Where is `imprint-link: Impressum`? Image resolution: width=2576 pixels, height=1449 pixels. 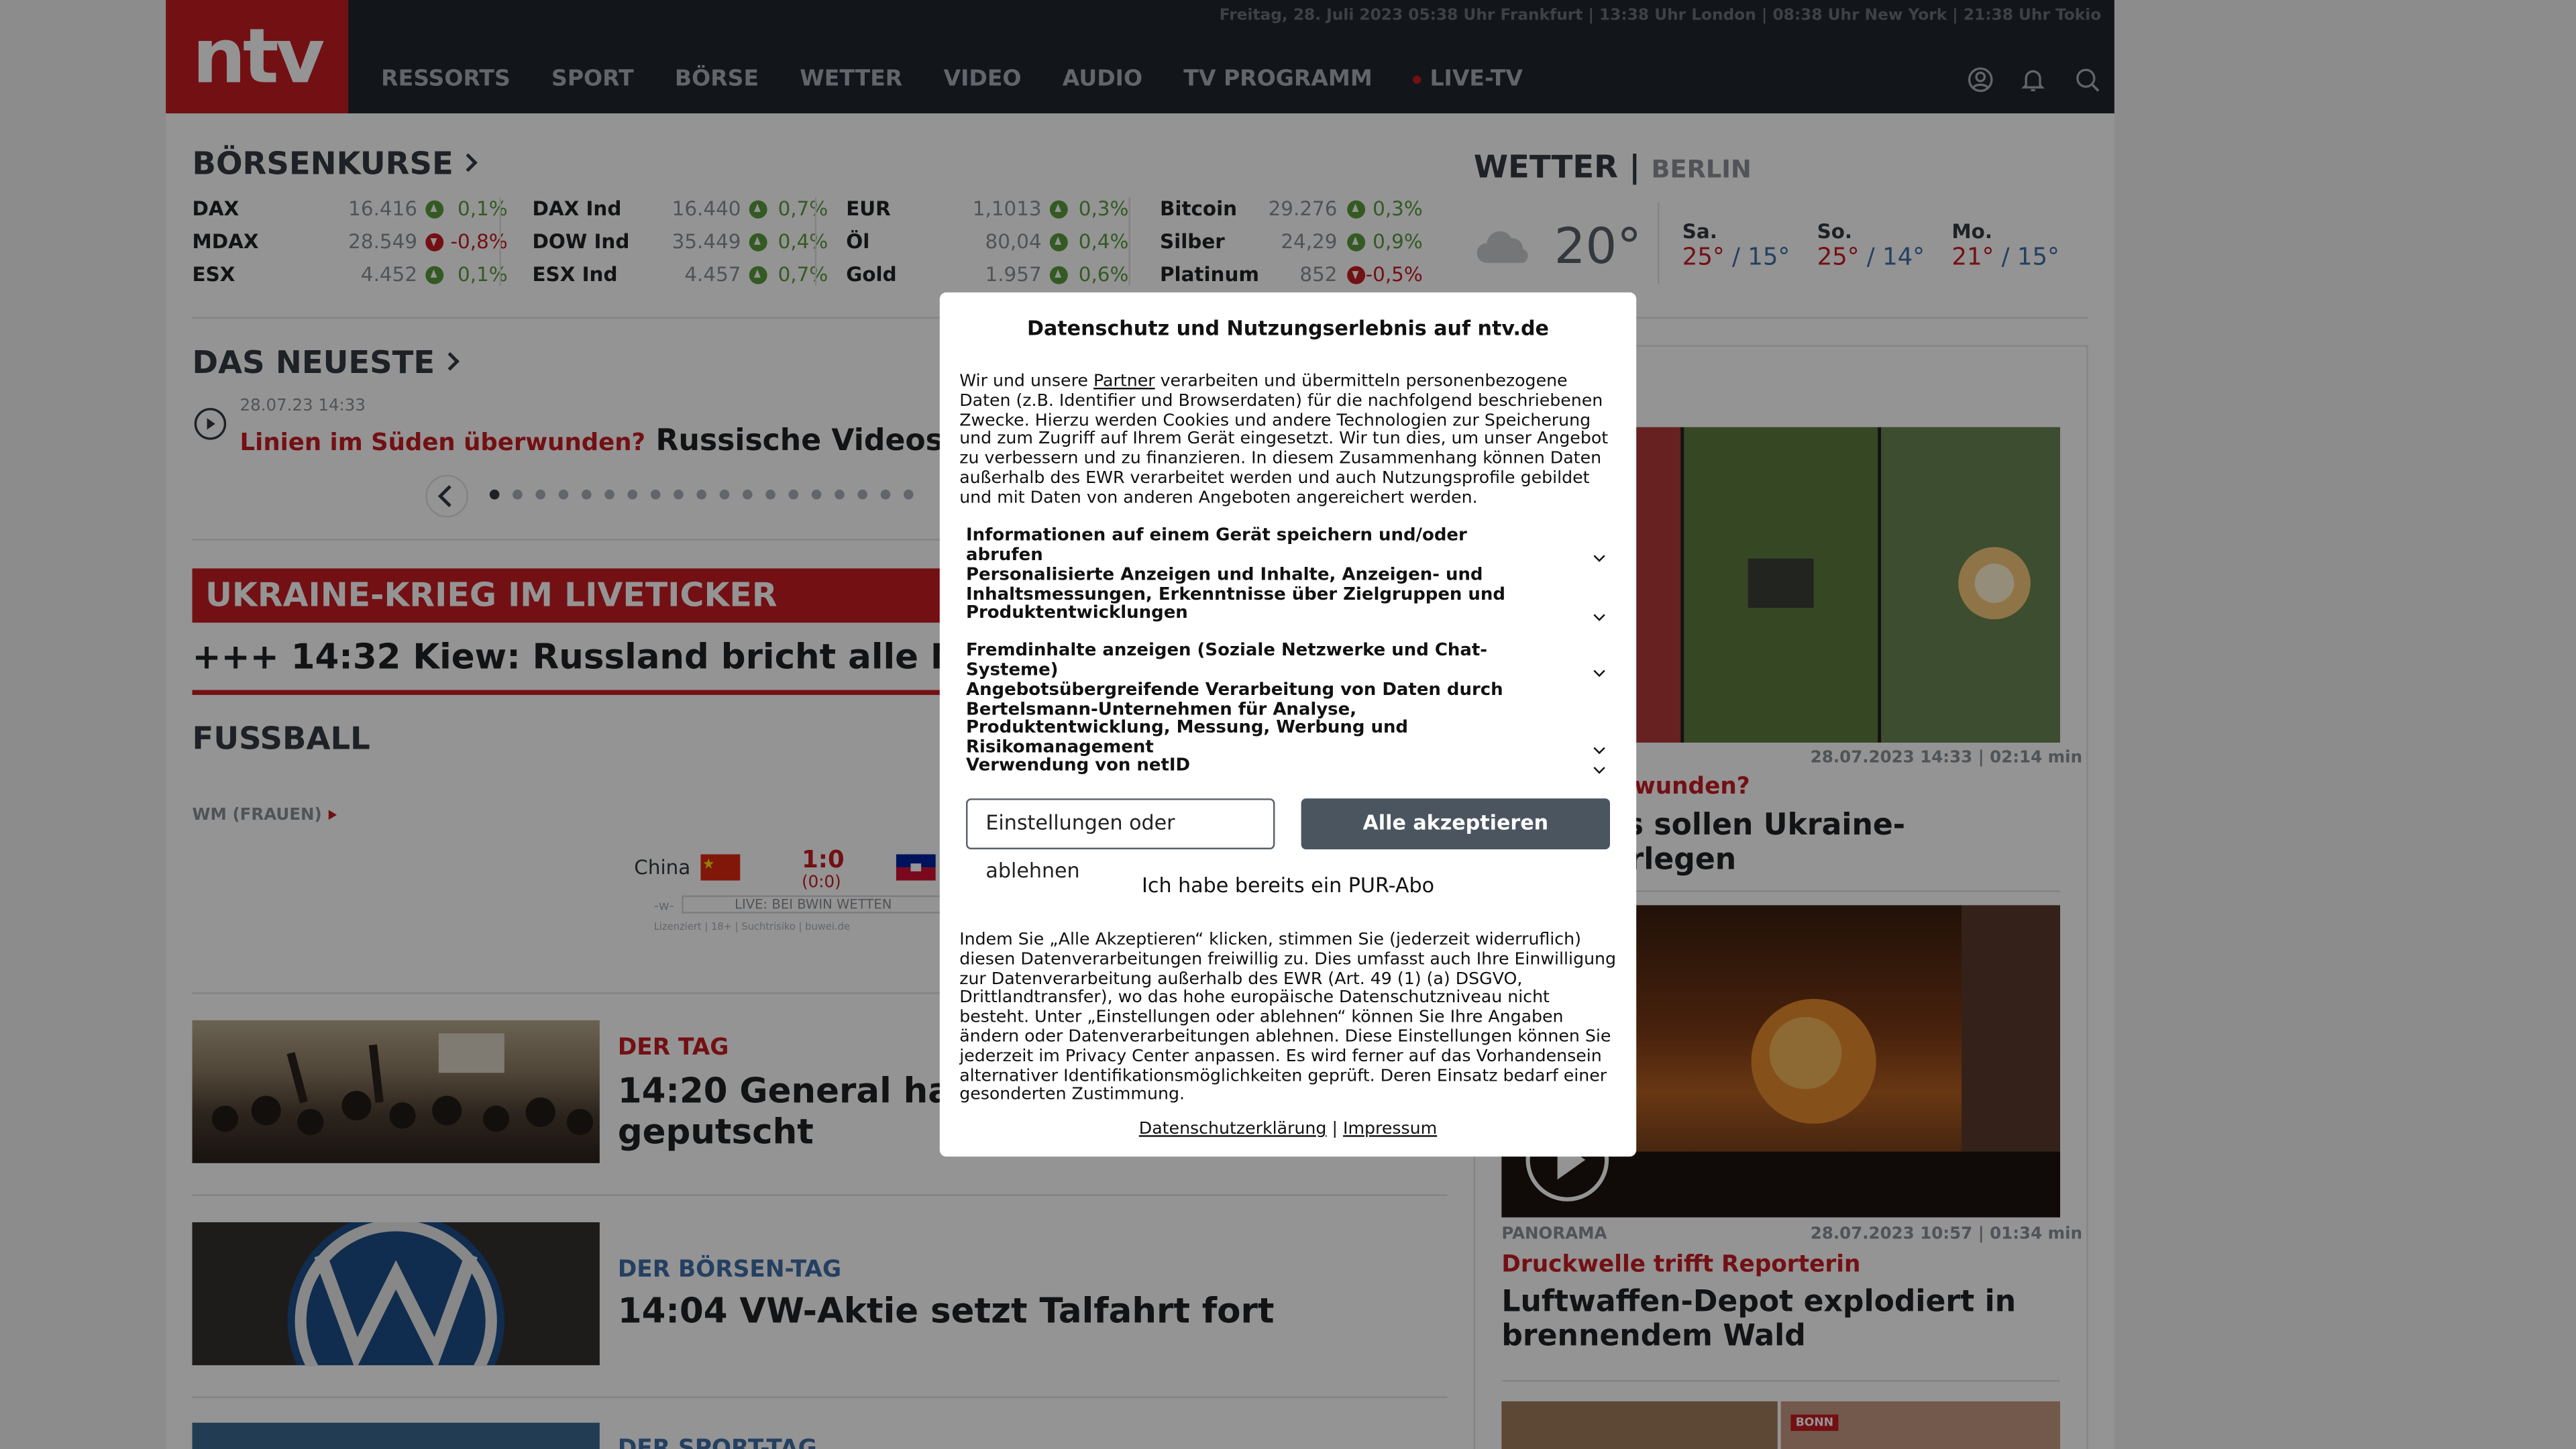
imprint-link: Impressum is located at coordinates (1390, 1128).